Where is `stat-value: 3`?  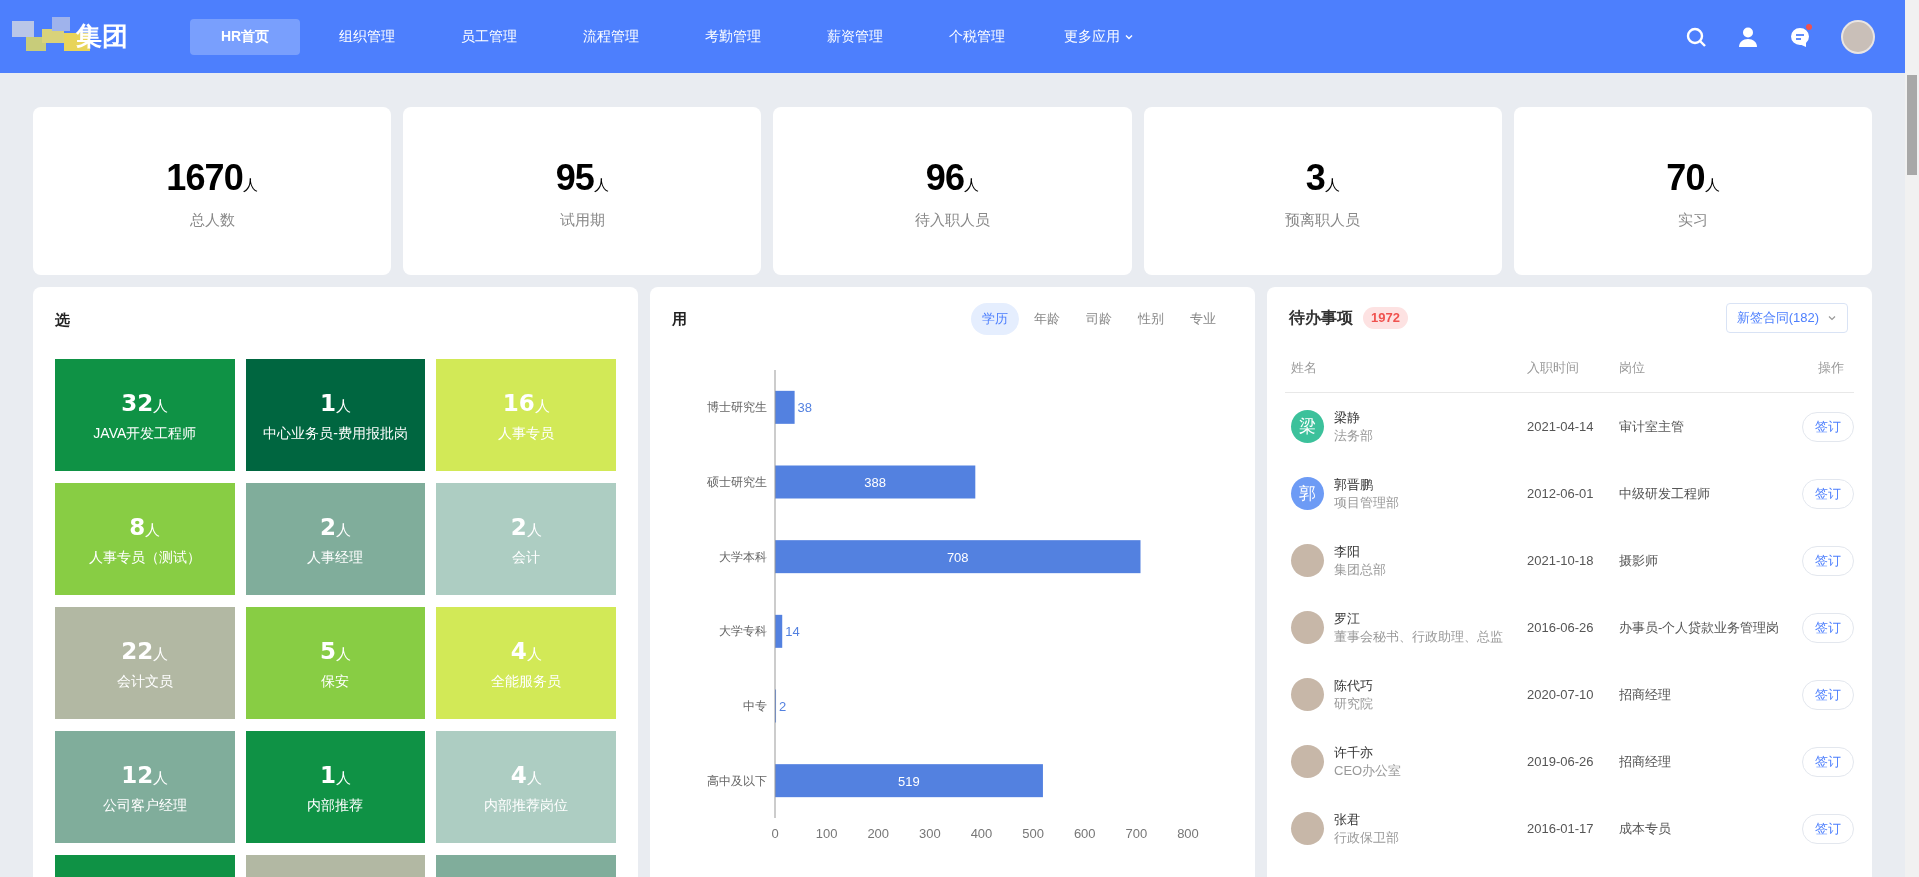 stat-value: 3 is located at coordinates (1315, 177).